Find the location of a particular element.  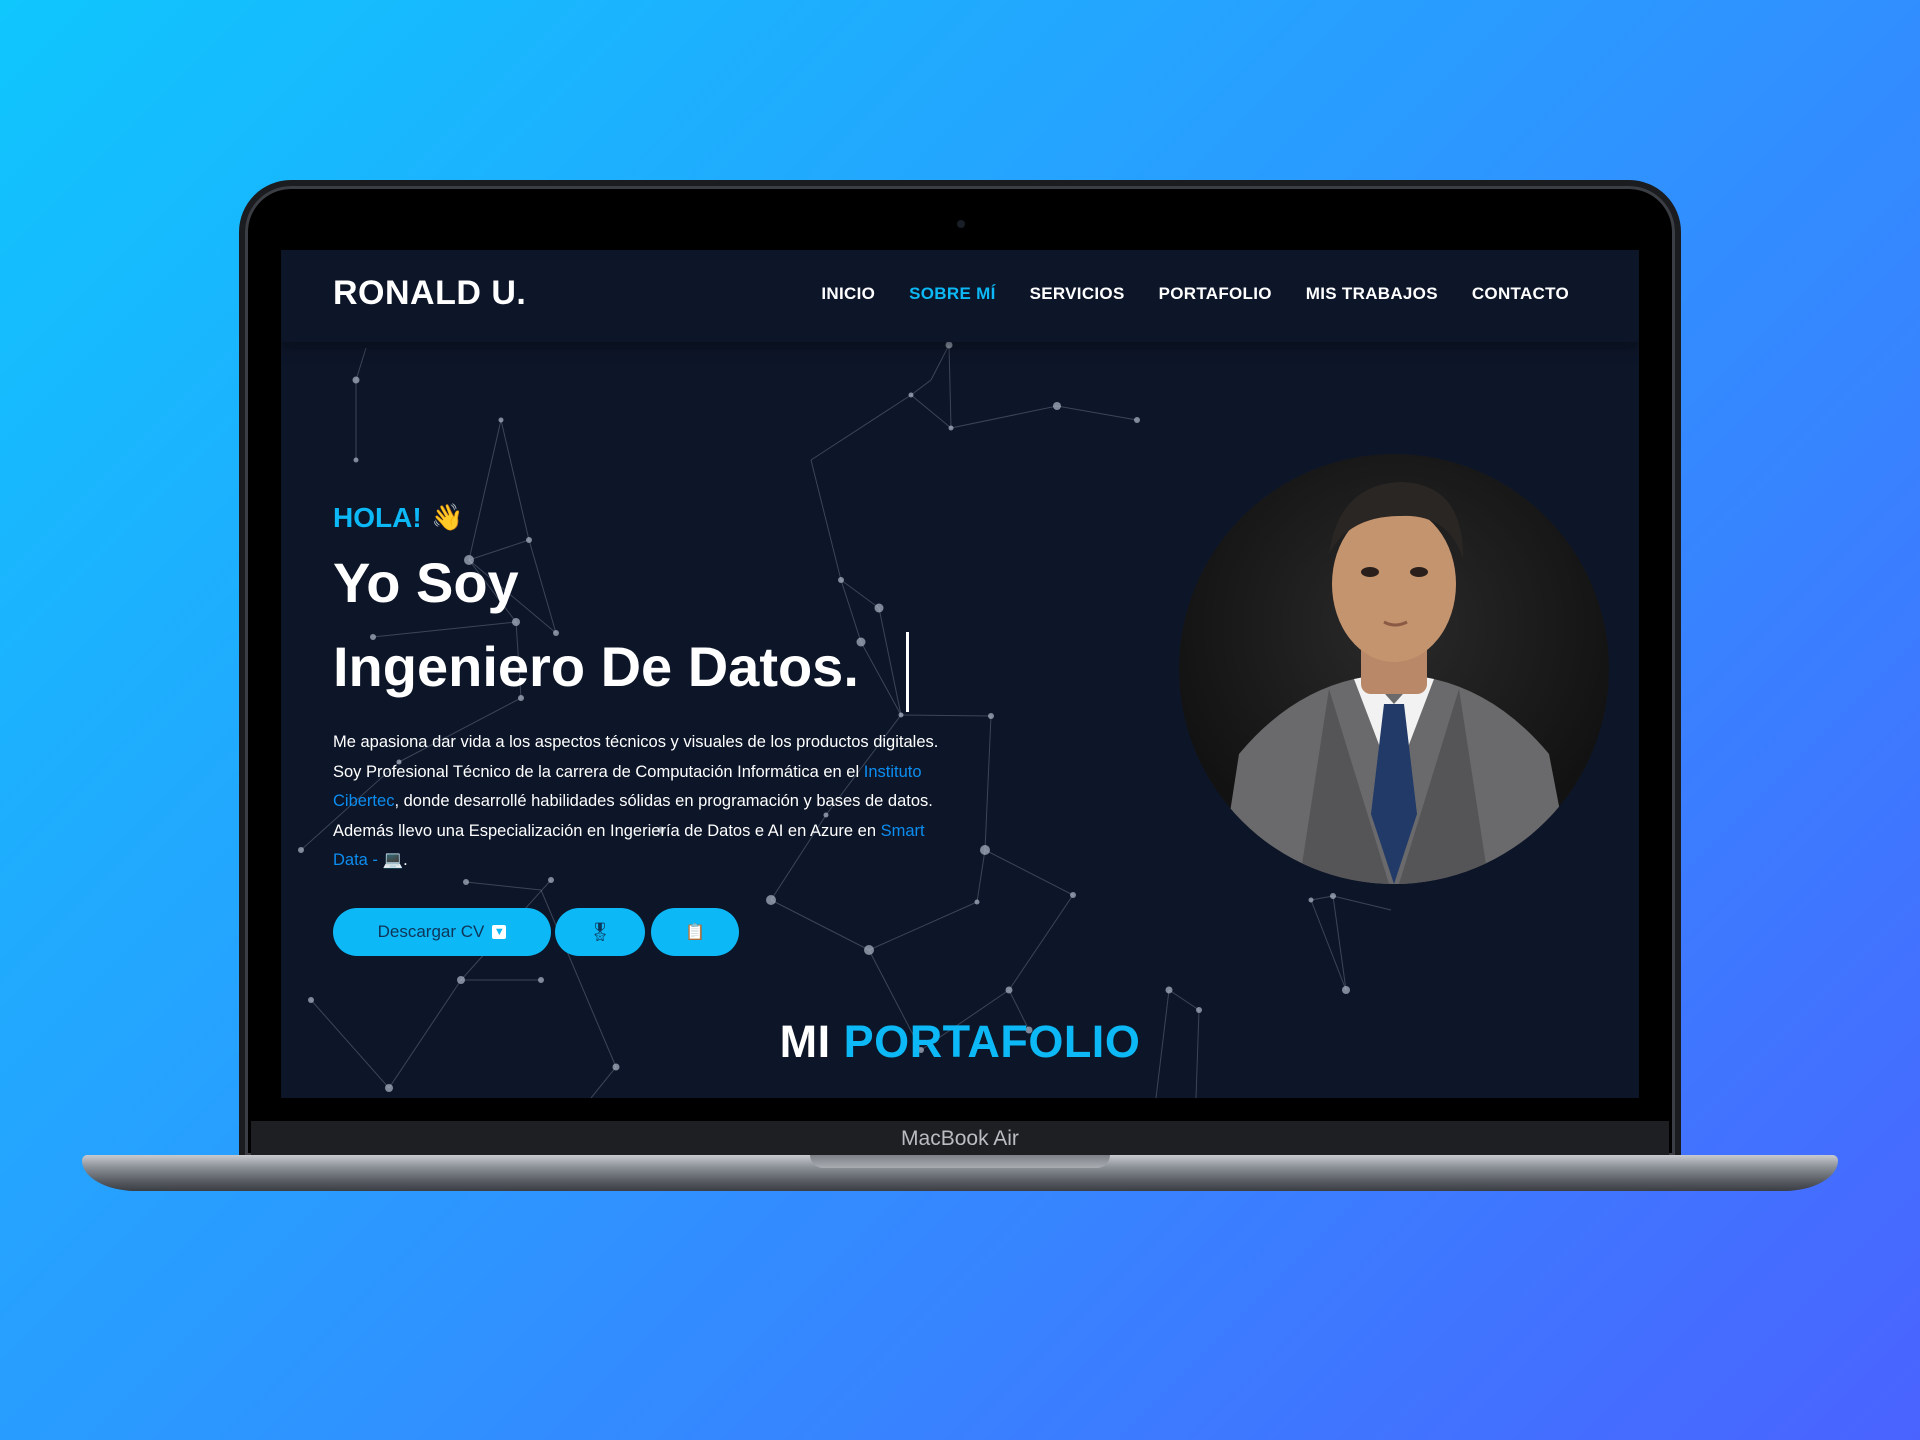

certificates-button: 🎖 is located at coordinates (600, 932).